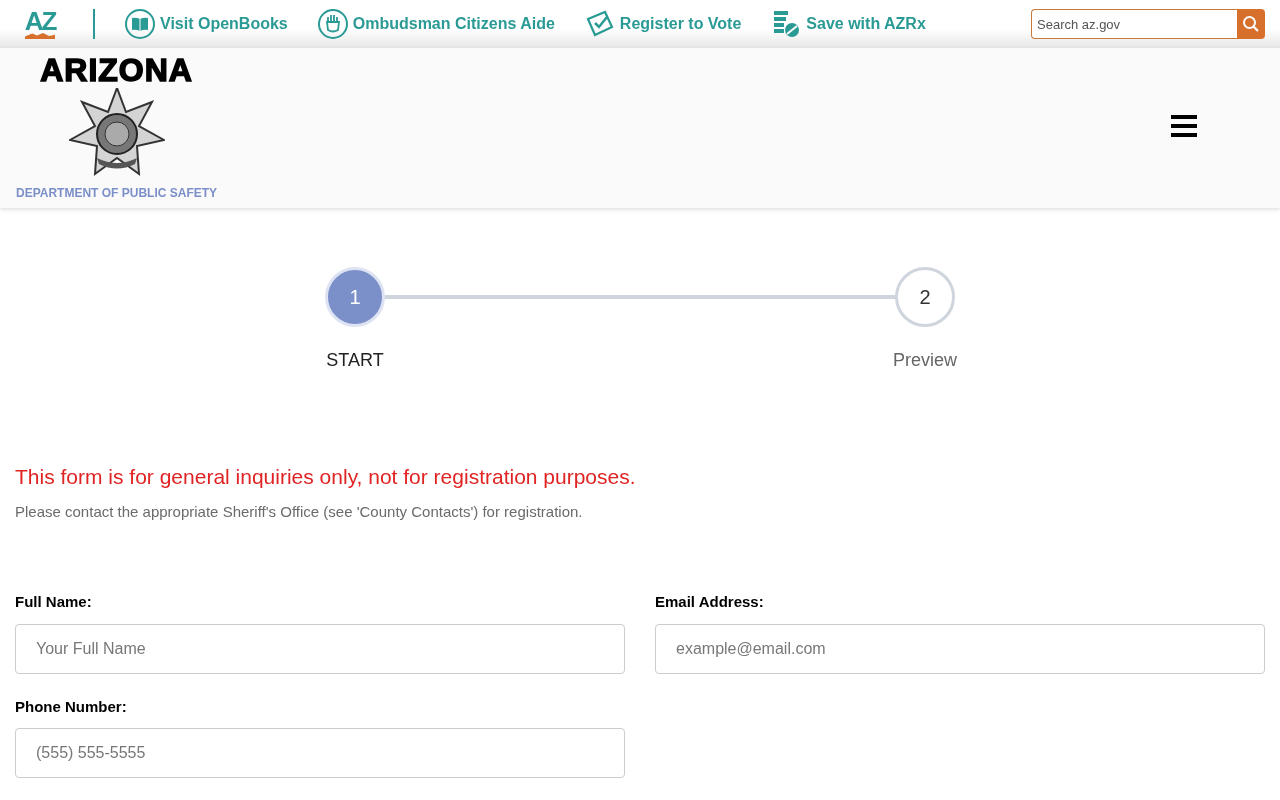 Image resolution: width=1280 pixels, height=800 pixels. What do you see at coordinates (40, 24) in the screenshot?
I see `az-logo: AZ` at bounding box center [40, 24].